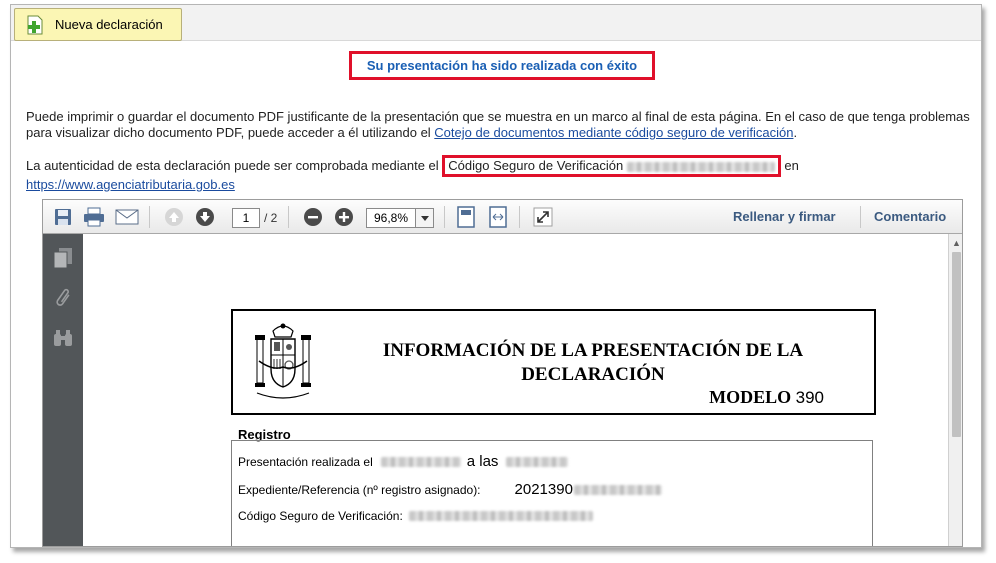  I want to click on pdf-scrollbar: ▲, so click(955, 390).